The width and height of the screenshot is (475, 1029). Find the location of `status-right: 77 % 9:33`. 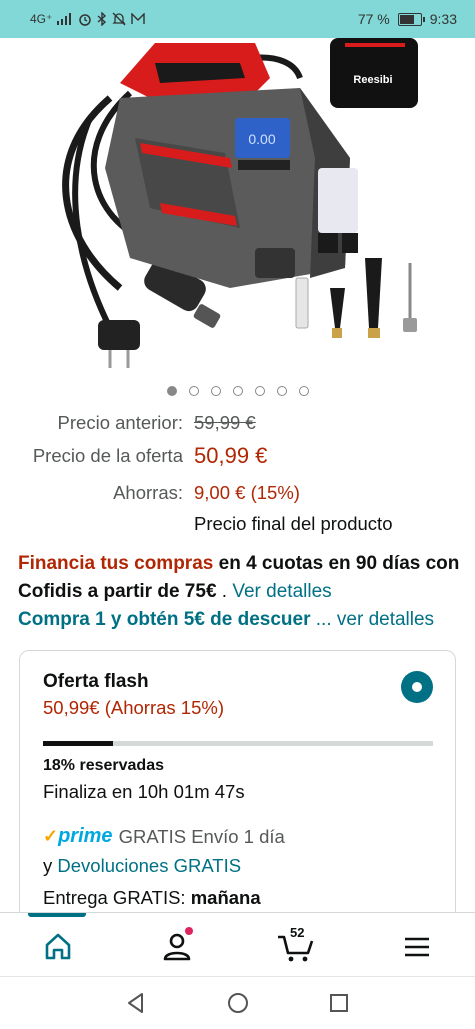

status-right: 77 % 9:33 is located at coordinates (407, 19).